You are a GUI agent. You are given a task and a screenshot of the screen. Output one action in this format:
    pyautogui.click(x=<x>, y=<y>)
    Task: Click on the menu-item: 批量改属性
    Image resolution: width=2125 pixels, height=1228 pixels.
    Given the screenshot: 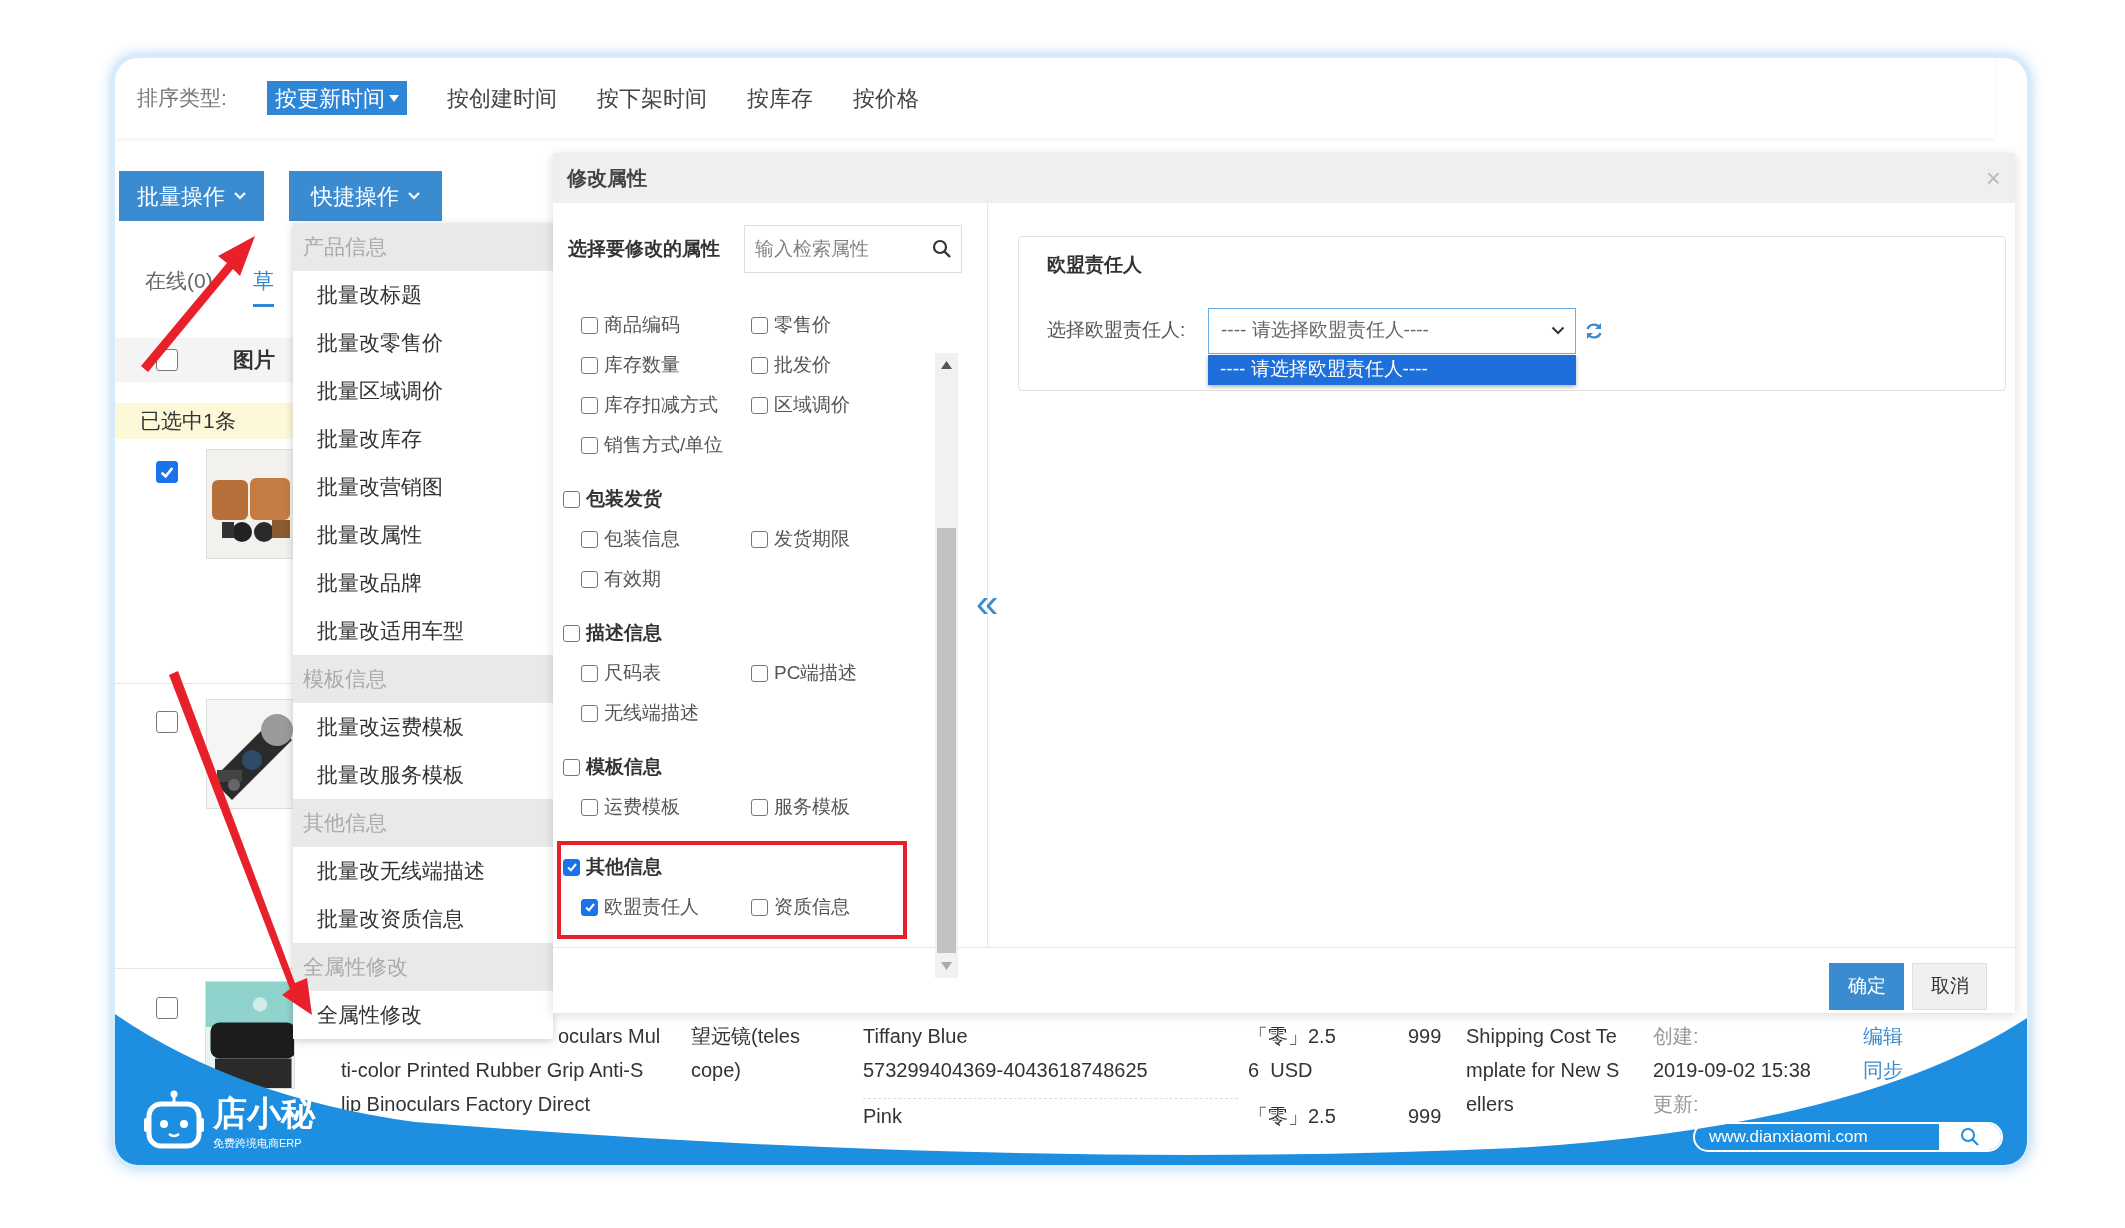 What is the action you would take?
    pyautogui.click(x=423, y=535)
    